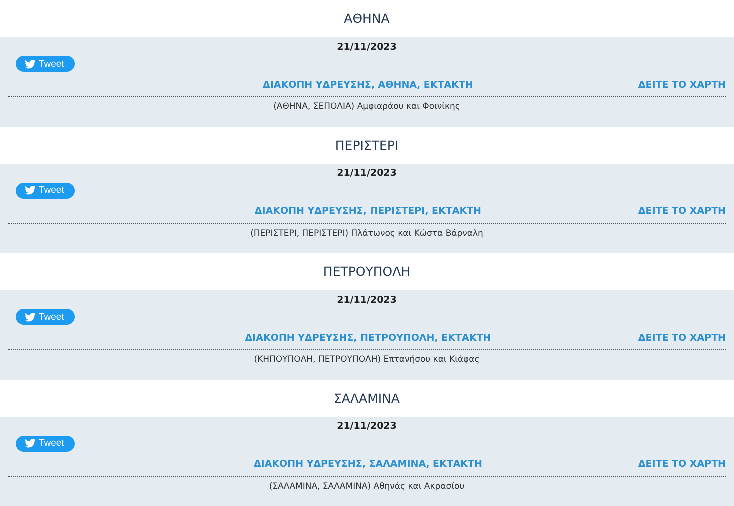  Describe the element at coordinates (368, 211) in the screenshot. I see `outage-title-link: ΔΙΑΚΟΠΗ ΥΔΡΕΥΣΗΣ, ΠΕΡΙΣΤΕΡΙ, ΕΚΤΑΚΤΗ` at that location.